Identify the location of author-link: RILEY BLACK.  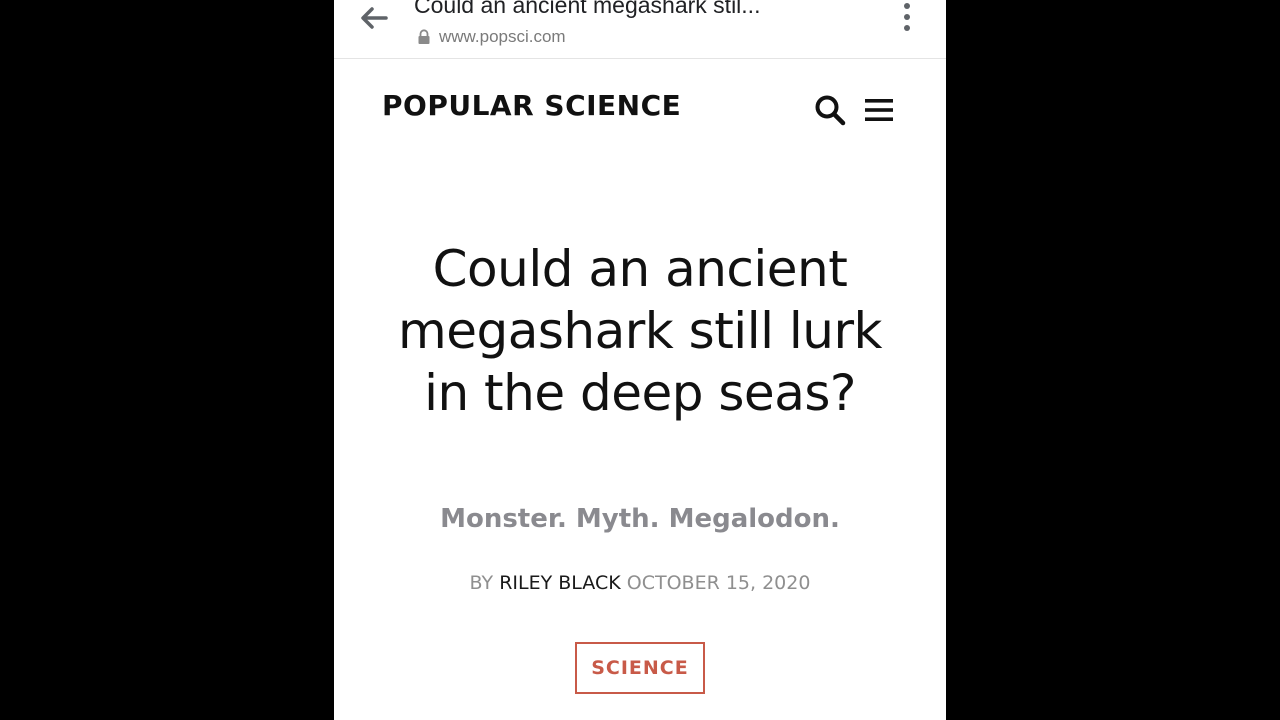
(560, 583).